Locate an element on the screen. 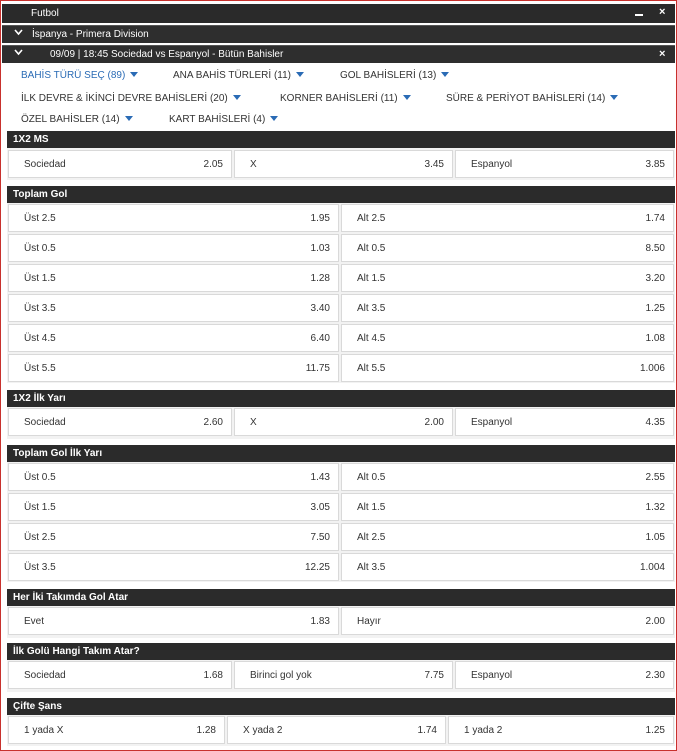 Image resolution: width=677 pixels, height=751 pixels. tab-bet-type-select: BAHİS TÜRÜ SEÇ (89) is located at coordinates (80, 75).